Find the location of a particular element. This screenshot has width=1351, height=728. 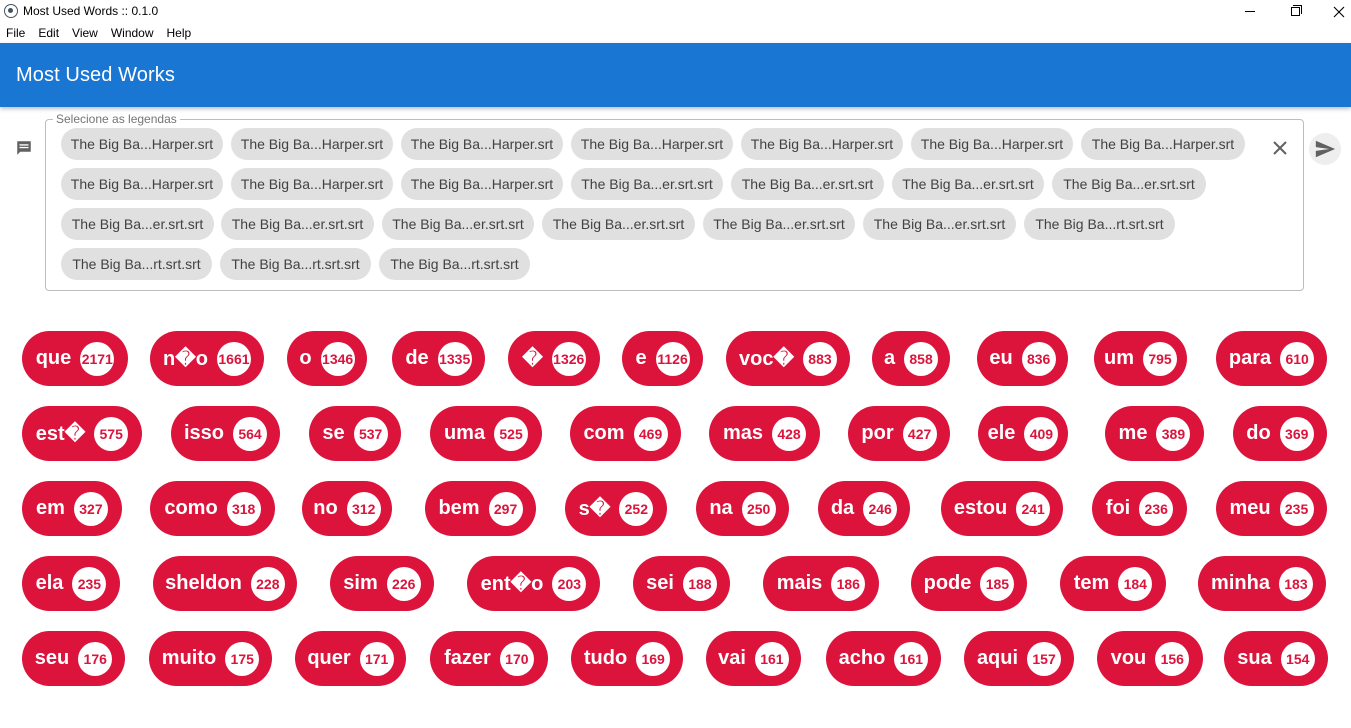

word-count: 246 is located at coordinates (880, 508).